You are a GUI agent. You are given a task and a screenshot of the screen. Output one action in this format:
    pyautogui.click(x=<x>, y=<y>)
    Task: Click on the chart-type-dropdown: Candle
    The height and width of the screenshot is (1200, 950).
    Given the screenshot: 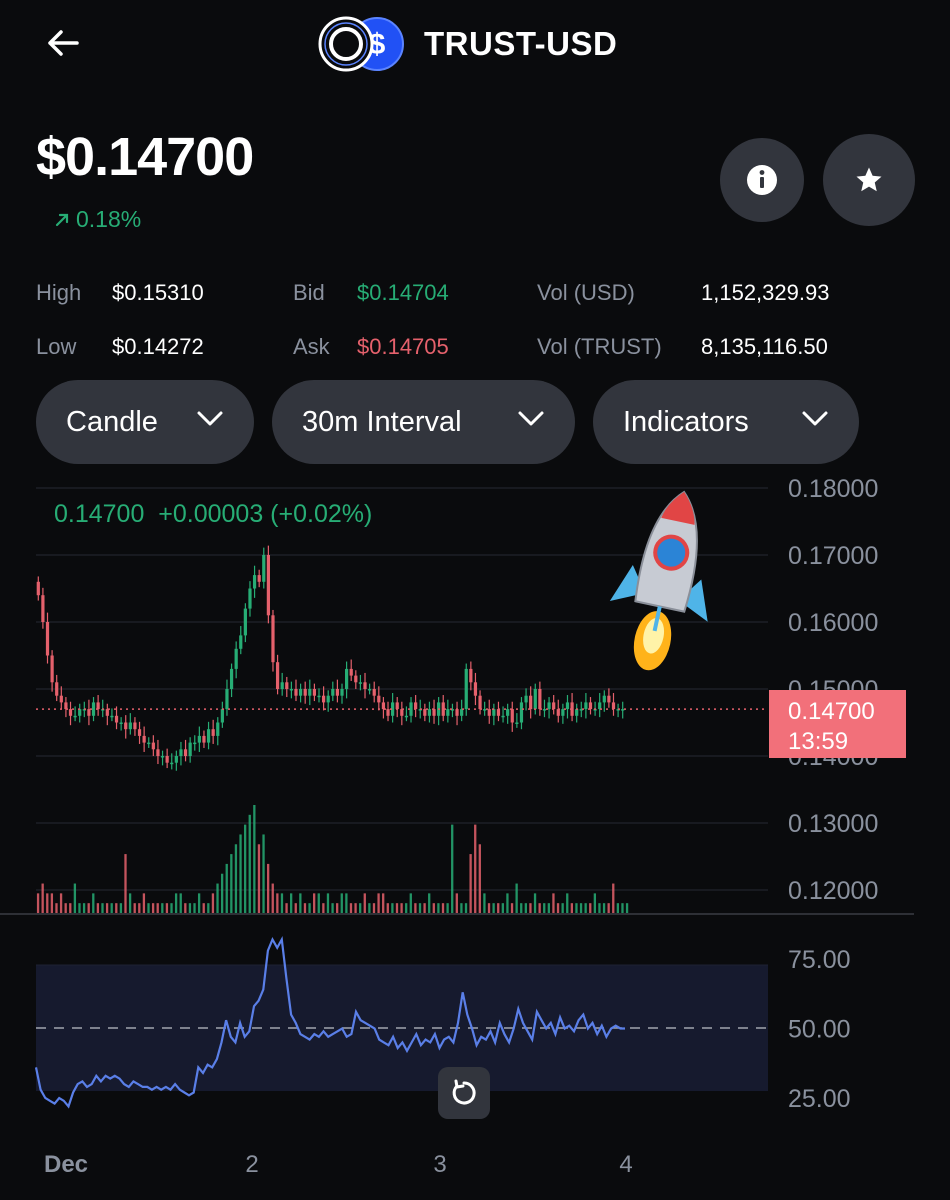 What is the action you would take?
    pyautogui.click(x=145, y=422)
    